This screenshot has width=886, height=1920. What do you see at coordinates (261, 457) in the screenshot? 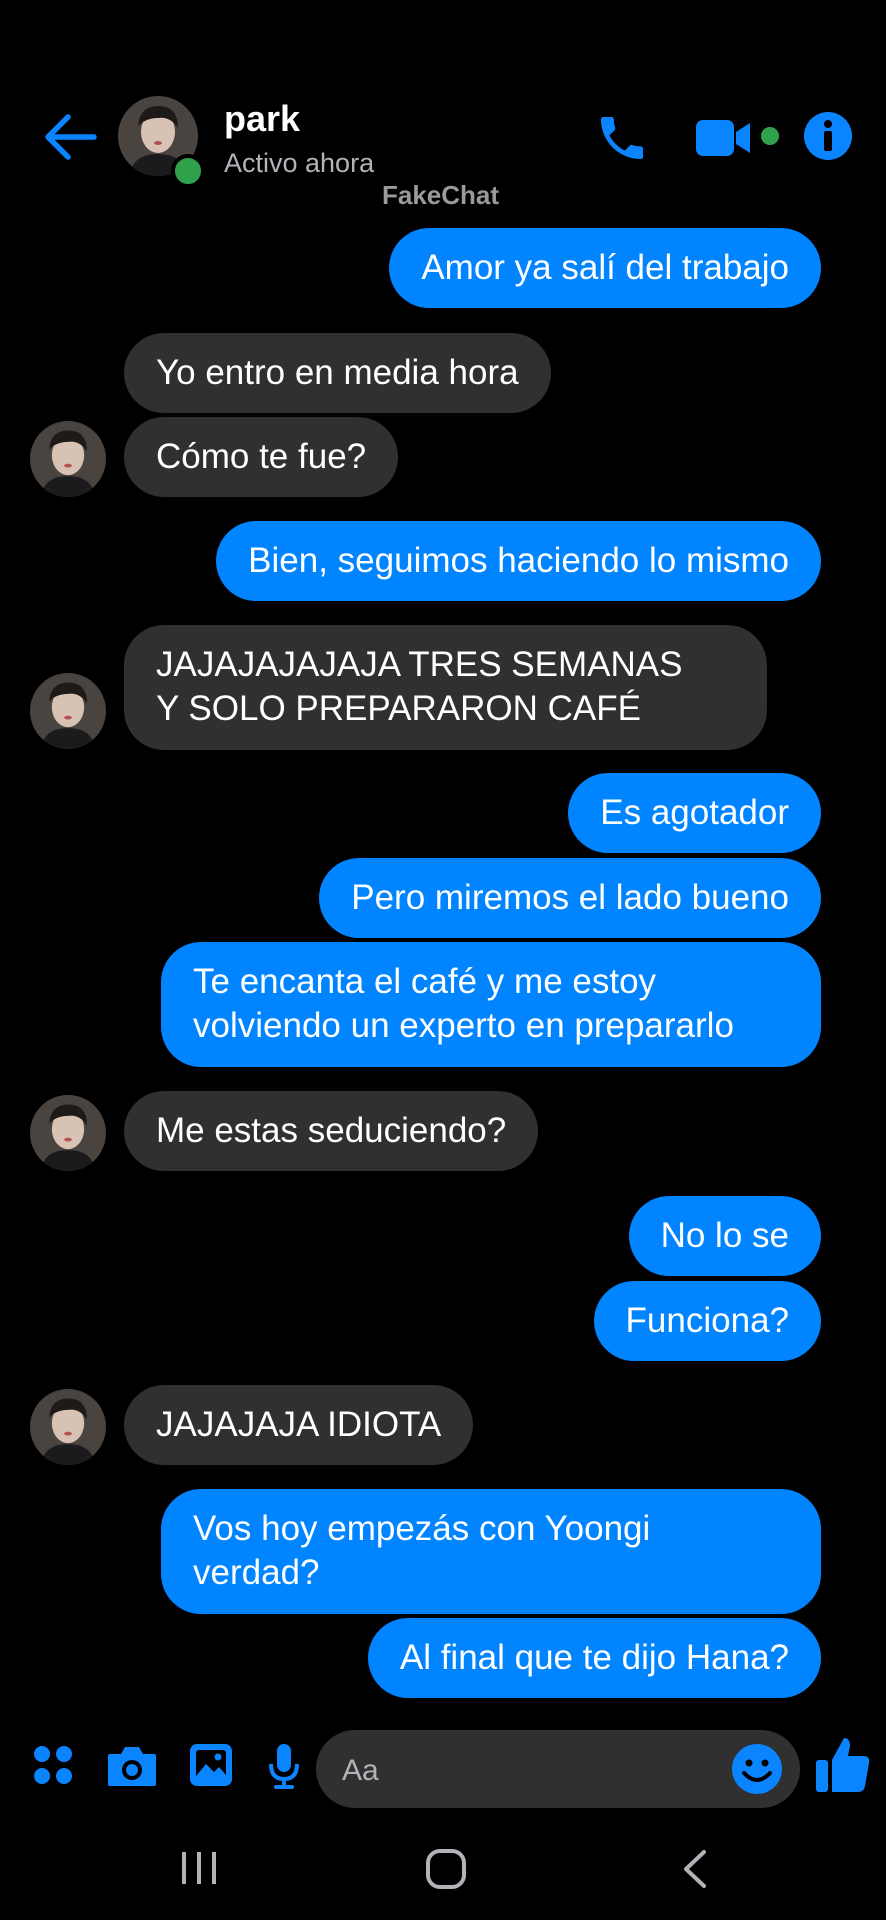
I see `message-incoming: Cómo te fue?` at bounding box center [261, 457].